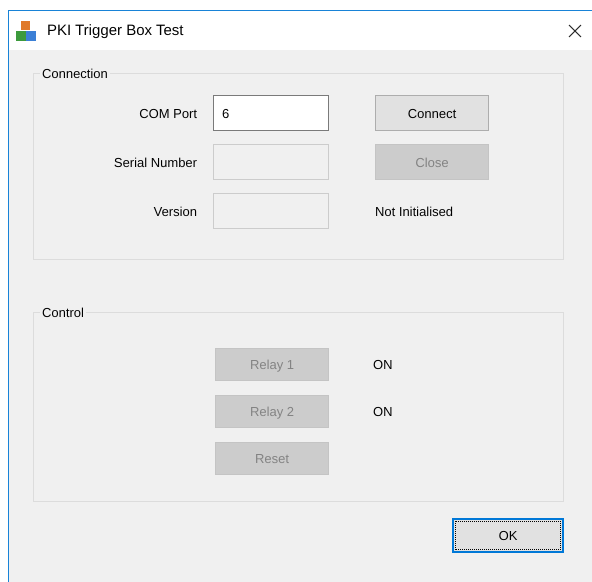 The image size is (592, 582). Describe the element at coordinates (75, 73) in the screenshot. I see `group-title: Connection` at that location.